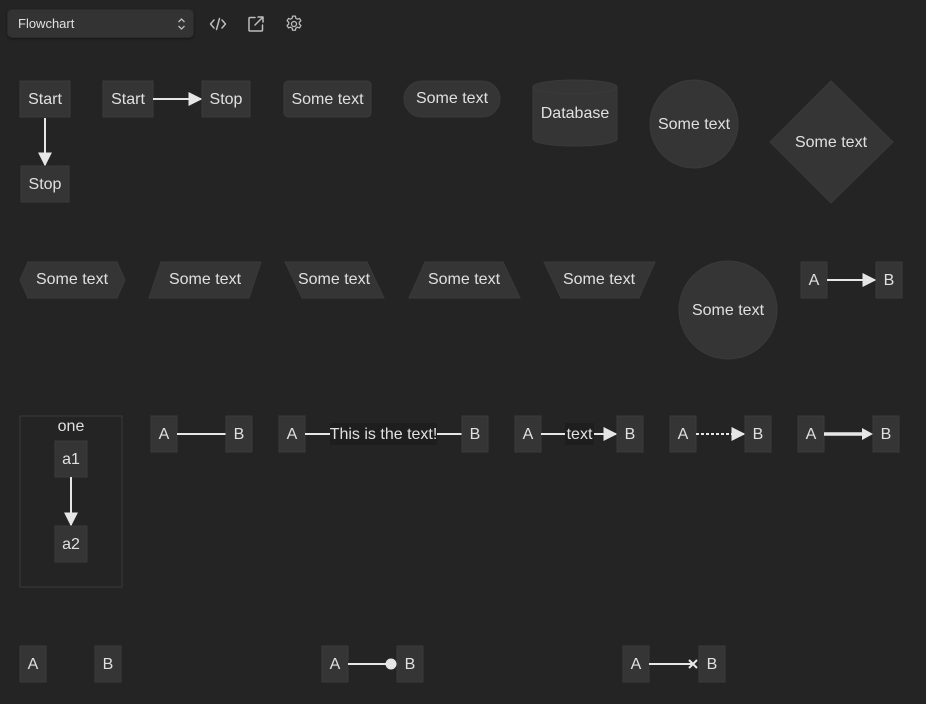  What do you see at coordinates (851, 280) in the screenshot?
I see `flow-a-to-b: A B` at bounding box center [851, 280].